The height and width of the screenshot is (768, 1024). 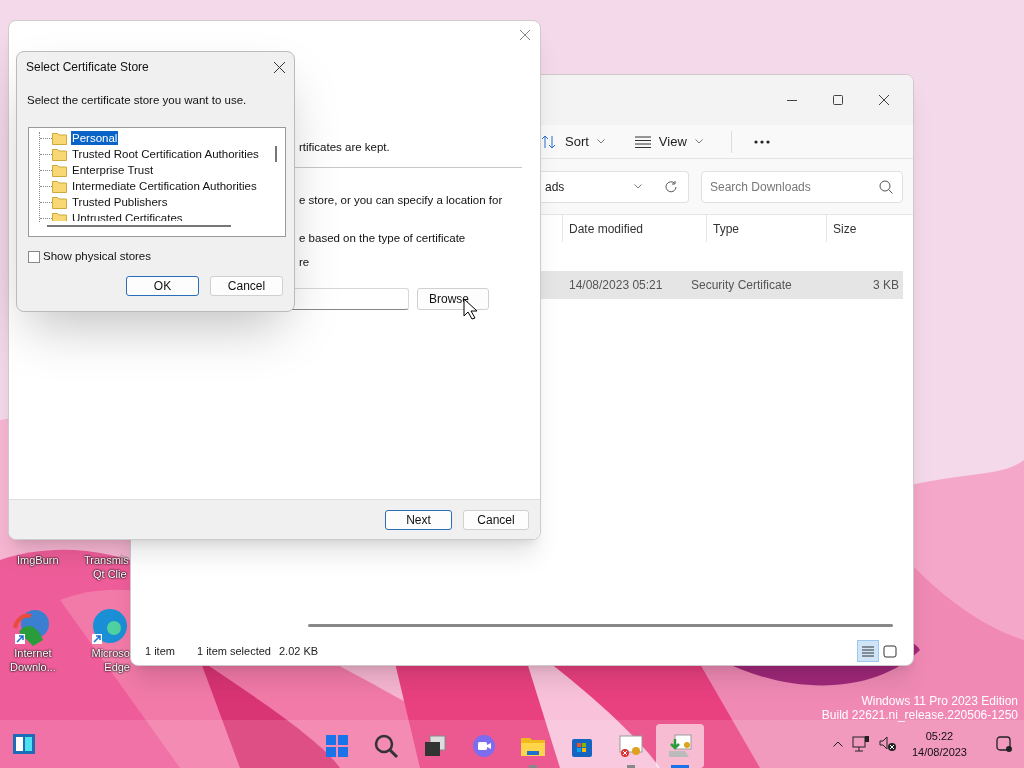 What do you see at coordinates (117, 667) in the screenshot?
I see `desktop-icon-label: Edge` at bounding box center [117, 667].